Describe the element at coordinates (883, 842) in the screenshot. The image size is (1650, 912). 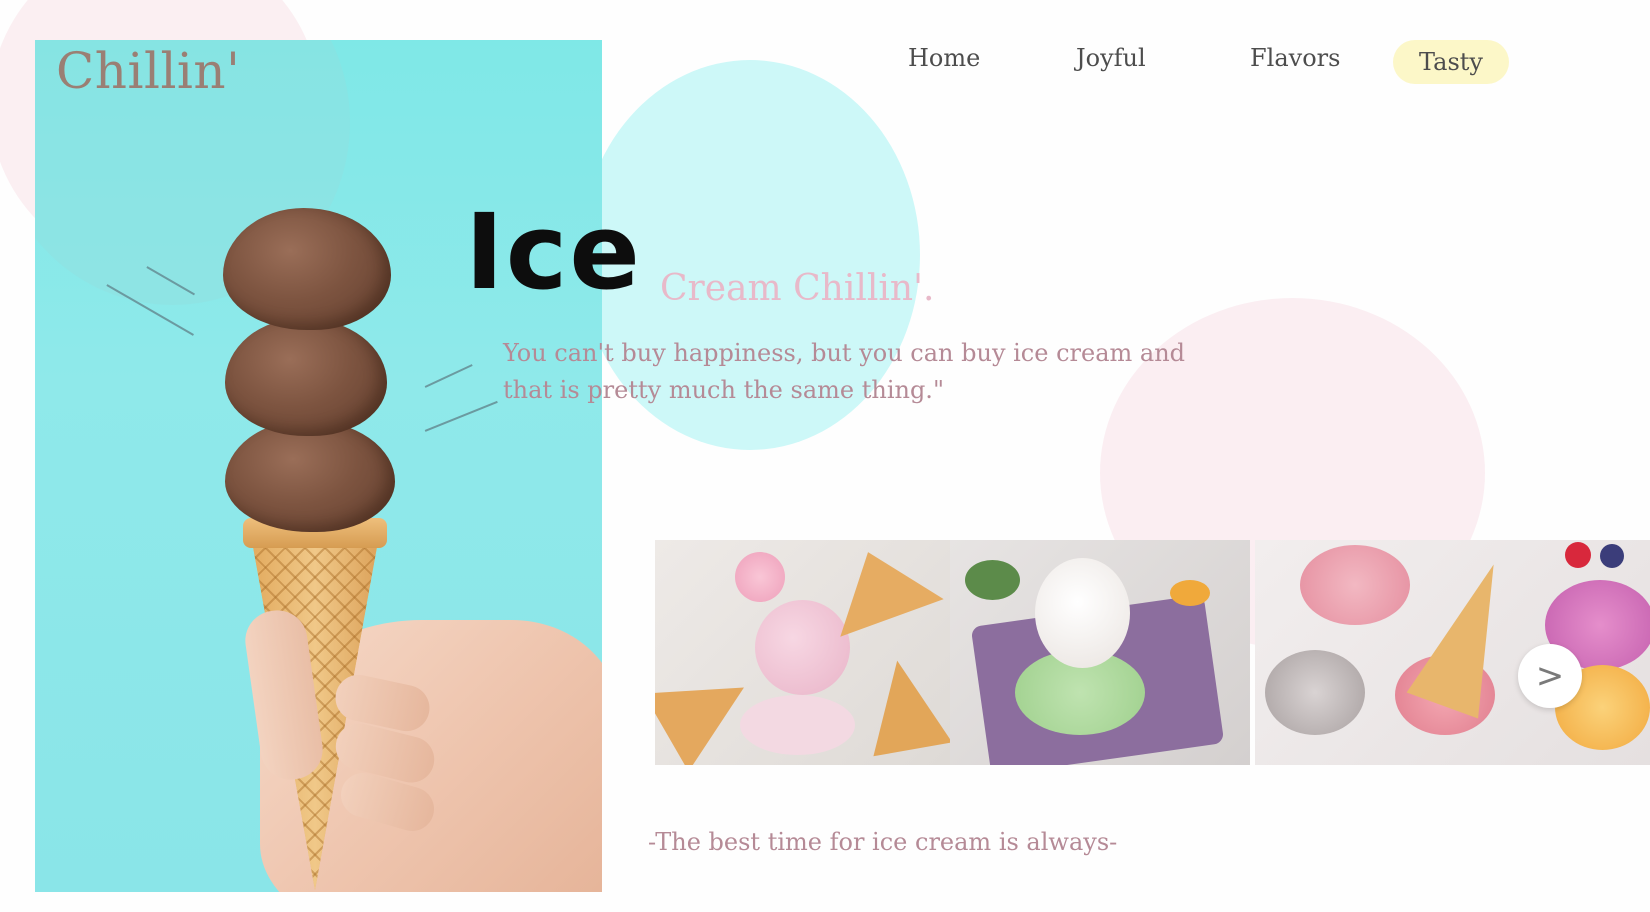
I see `tagline: -The best time for ice cream is always-` at that location.